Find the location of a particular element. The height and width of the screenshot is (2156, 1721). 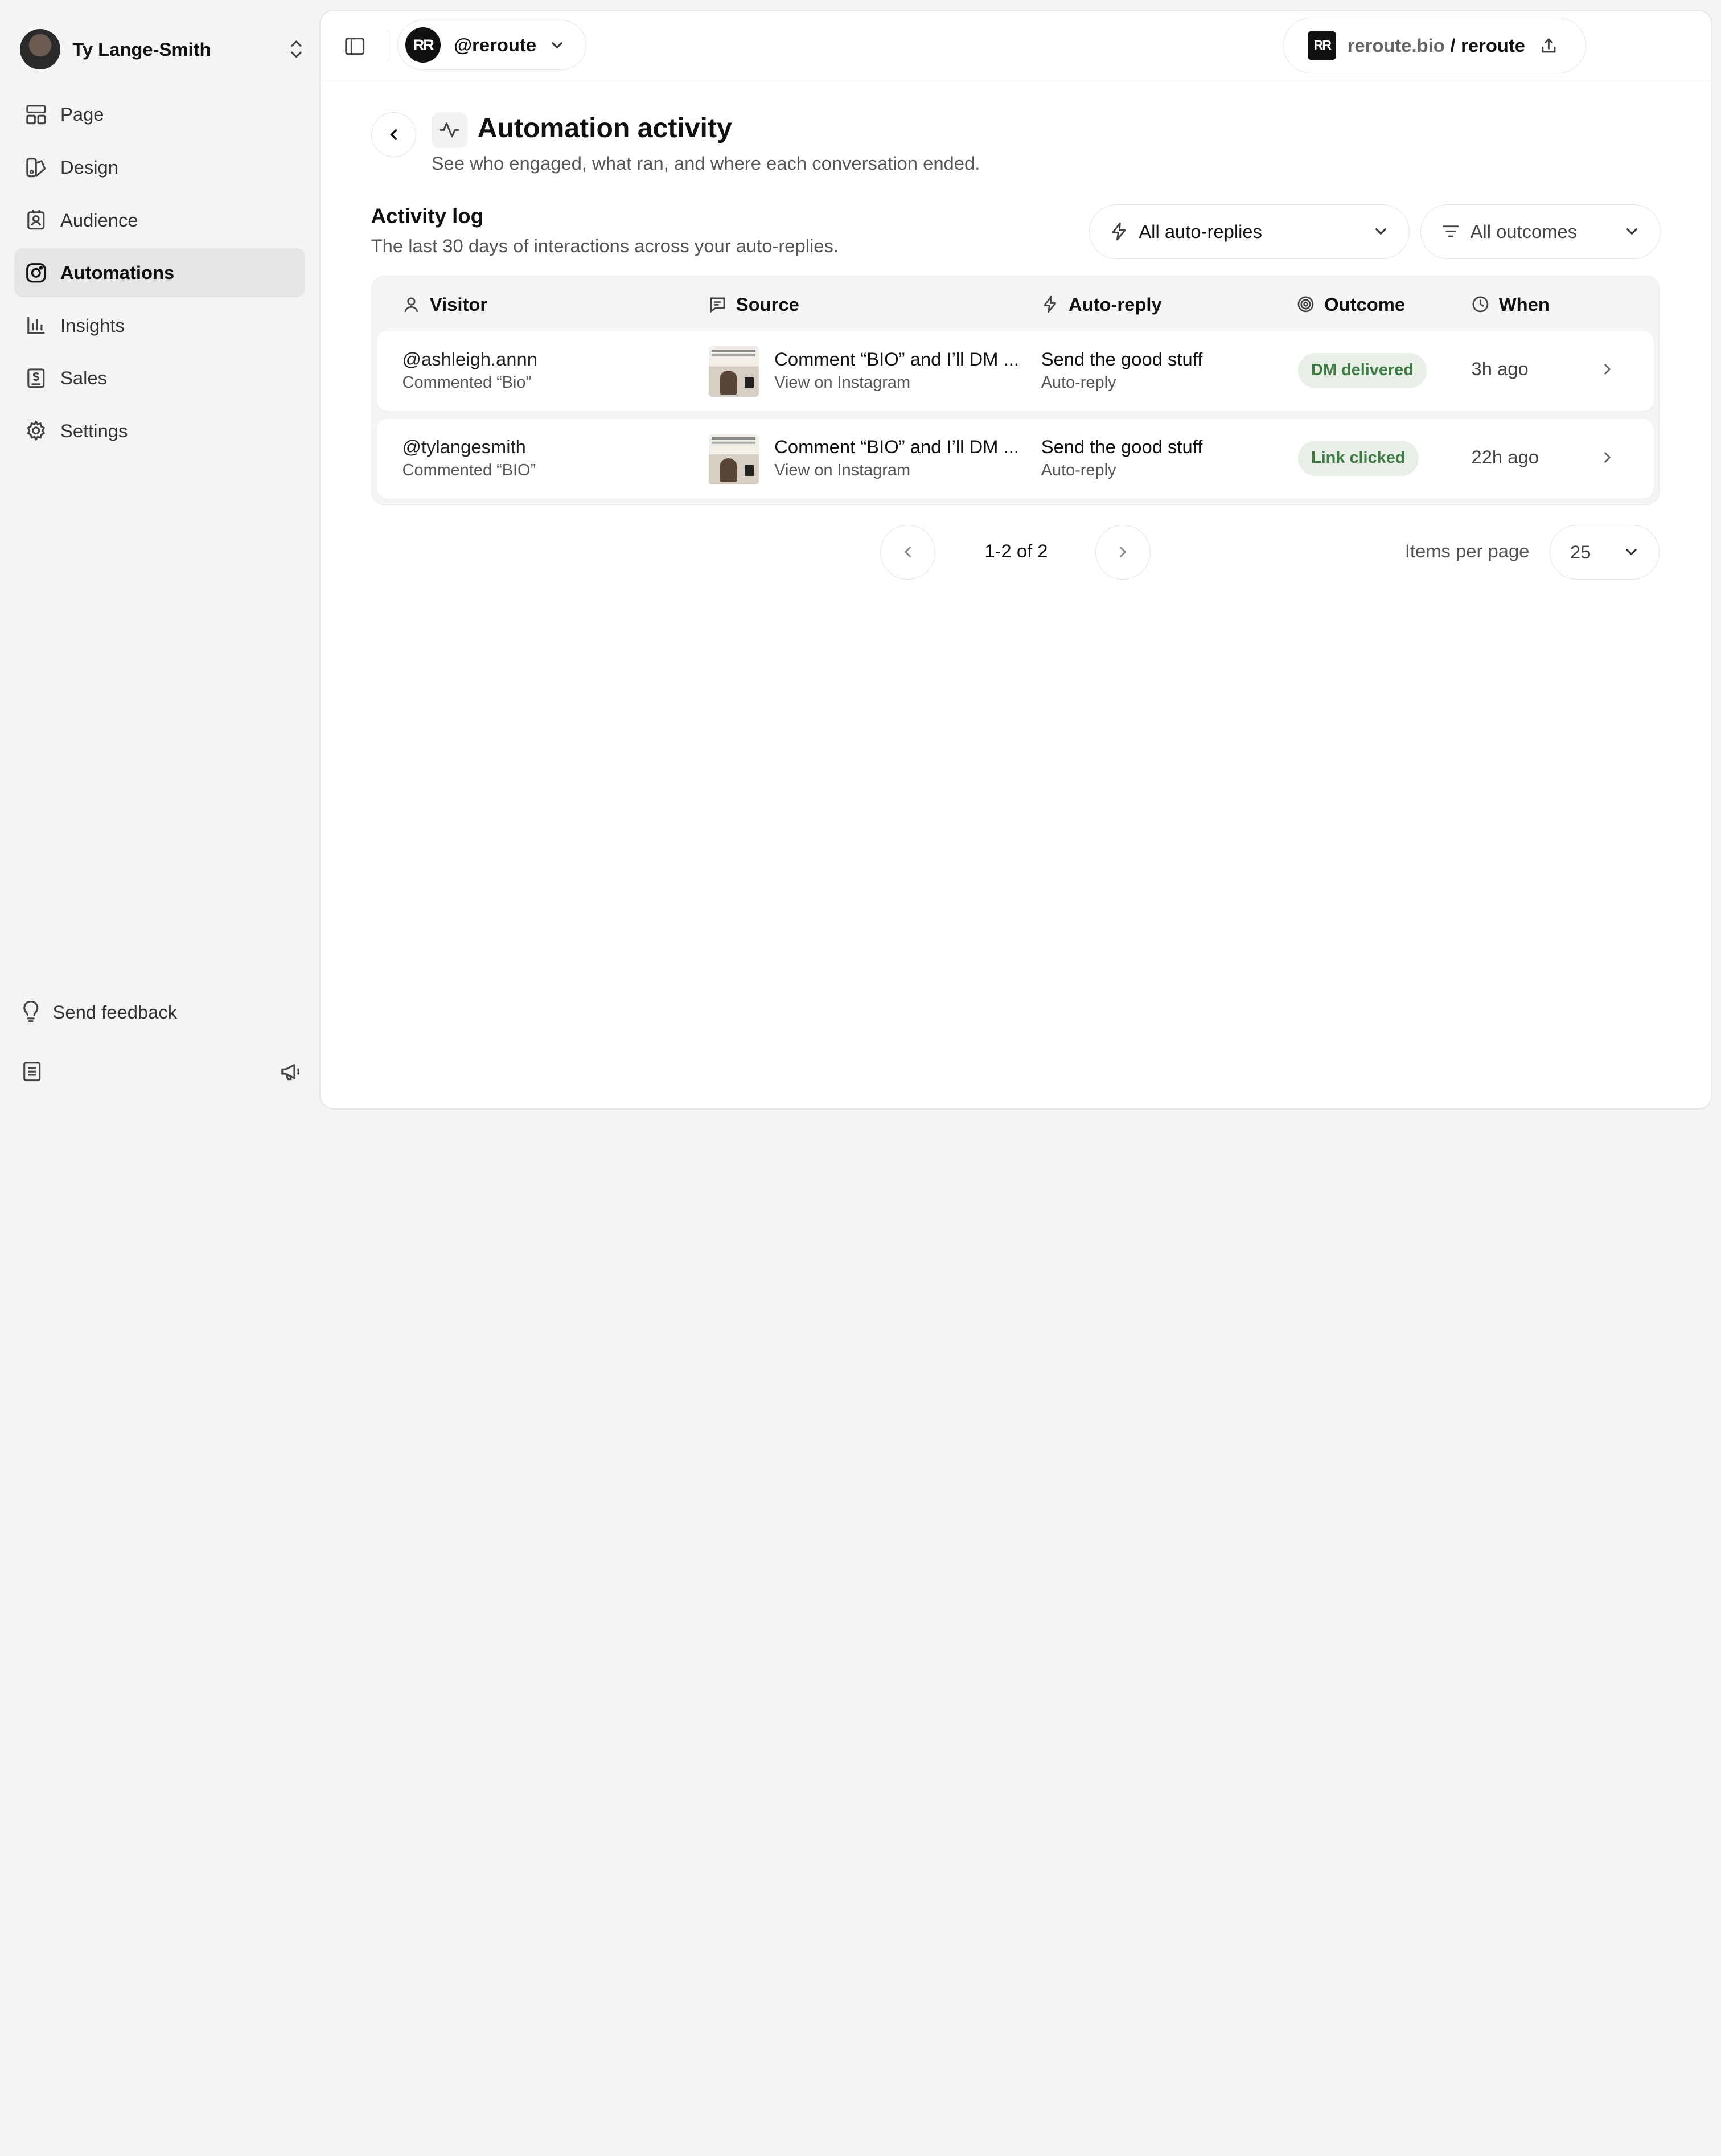

target-icon is located at coordinates (1305, 304).